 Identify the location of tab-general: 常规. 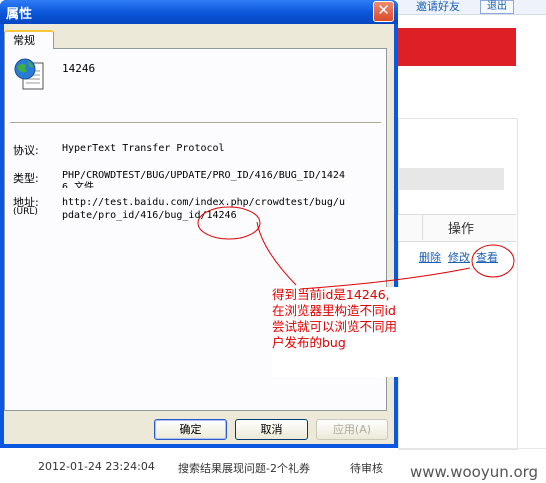
(29, 39).